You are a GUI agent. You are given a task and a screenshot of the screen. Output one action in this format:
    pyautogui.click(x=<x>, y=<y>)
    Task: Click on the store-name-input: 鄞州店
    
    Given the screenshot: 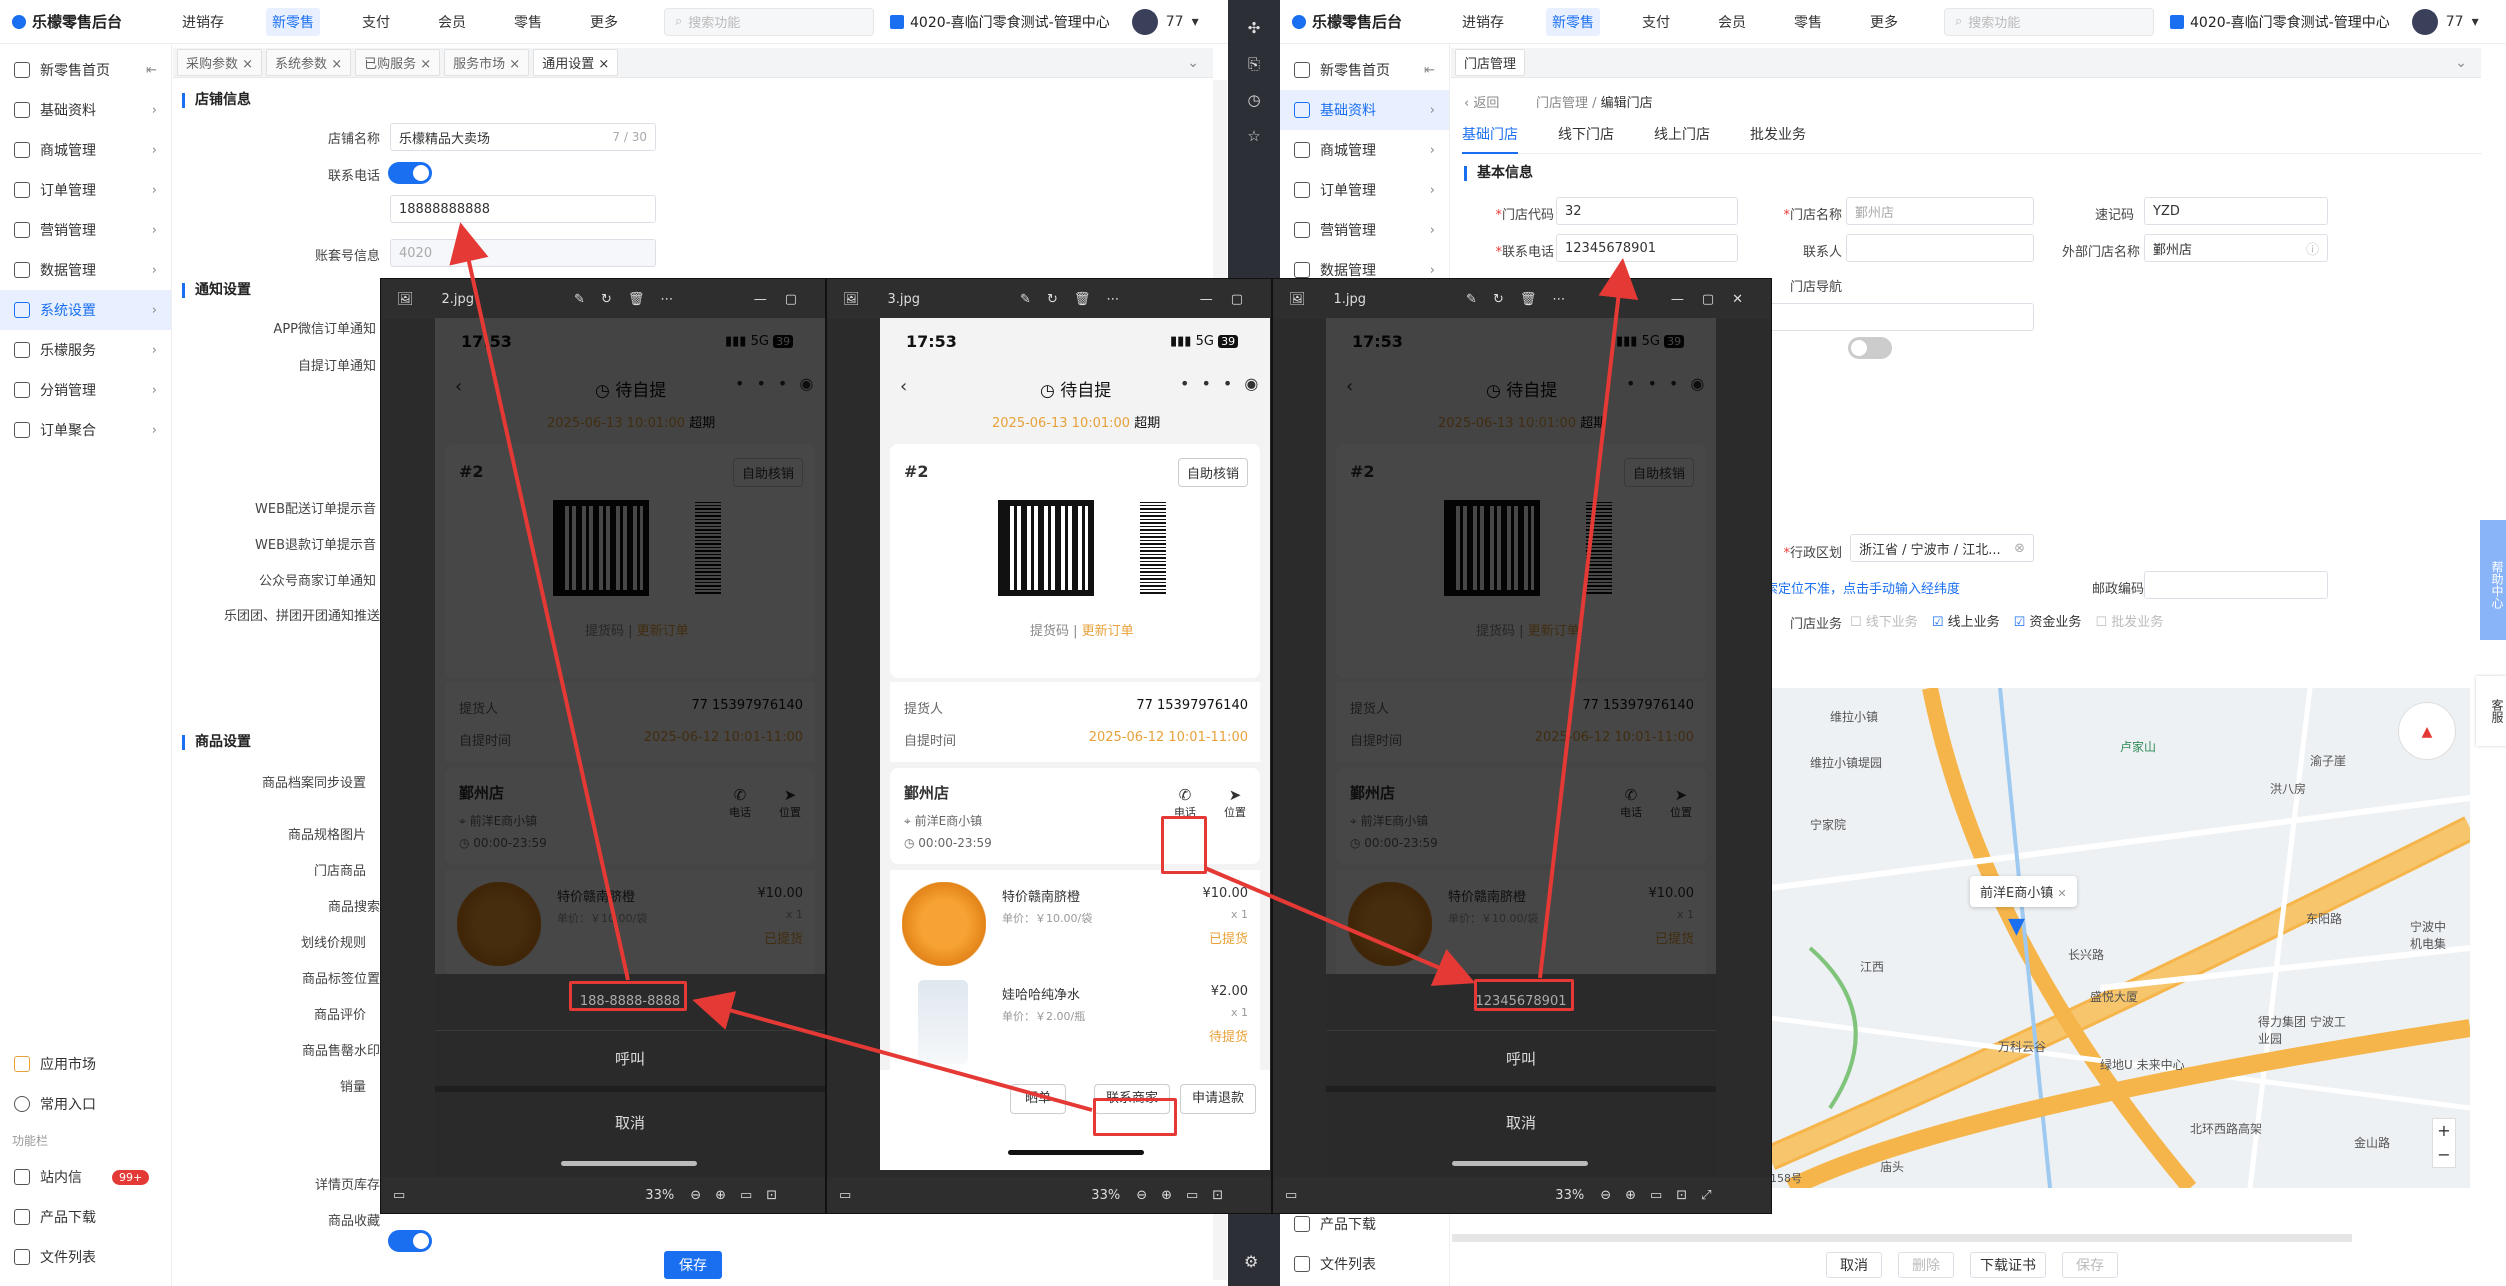 What is the action you would take?
    pyautogui.click(x=1940, y=211)
    